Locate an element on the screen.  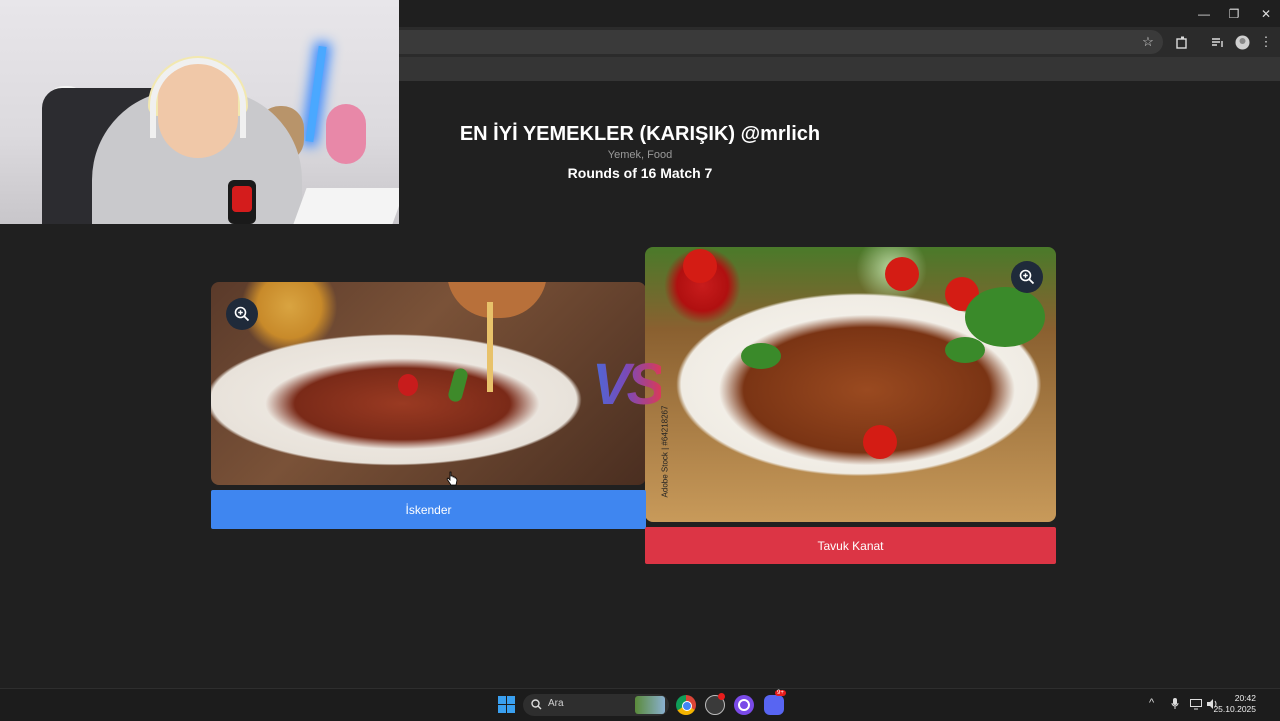
clock-date: 25.10.2025 is located at coordinates (1234, 709).